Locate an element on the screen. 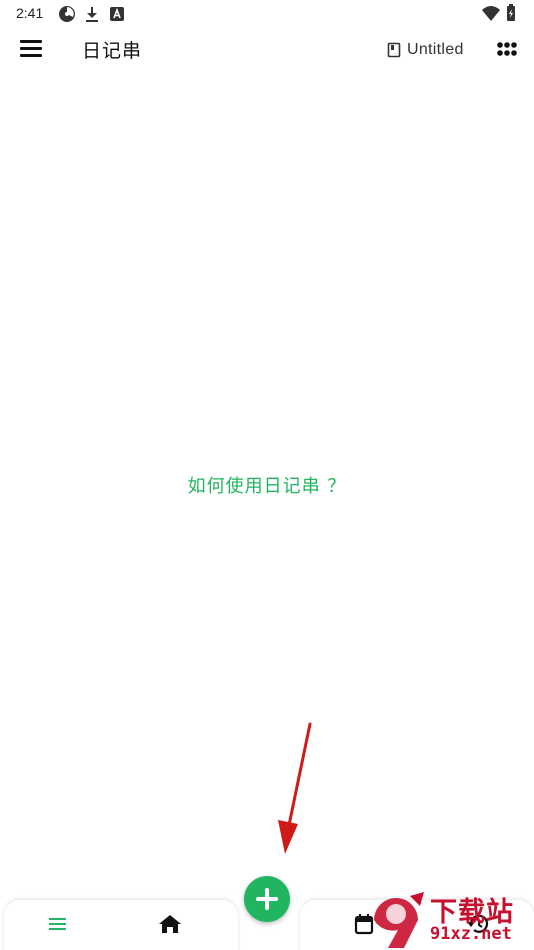  radiation-icon is located at coordinates (67, 14).